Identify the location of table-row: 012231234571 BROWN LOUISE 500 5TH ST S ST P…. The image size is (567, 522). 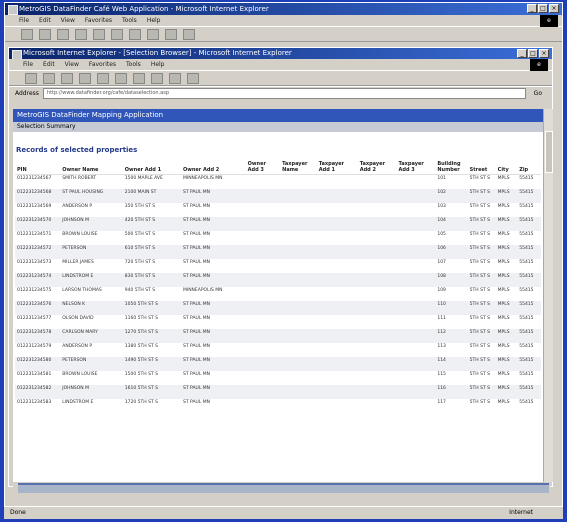
(278, 238).